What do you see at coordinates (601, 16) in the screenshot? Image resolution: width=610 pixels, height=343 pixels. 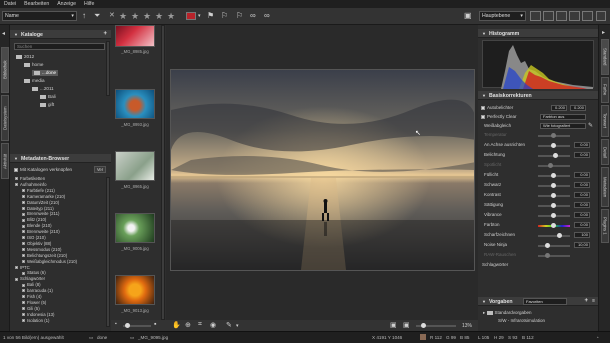 I see `view-second-monitor-icon` at bounding box center [601, 16].